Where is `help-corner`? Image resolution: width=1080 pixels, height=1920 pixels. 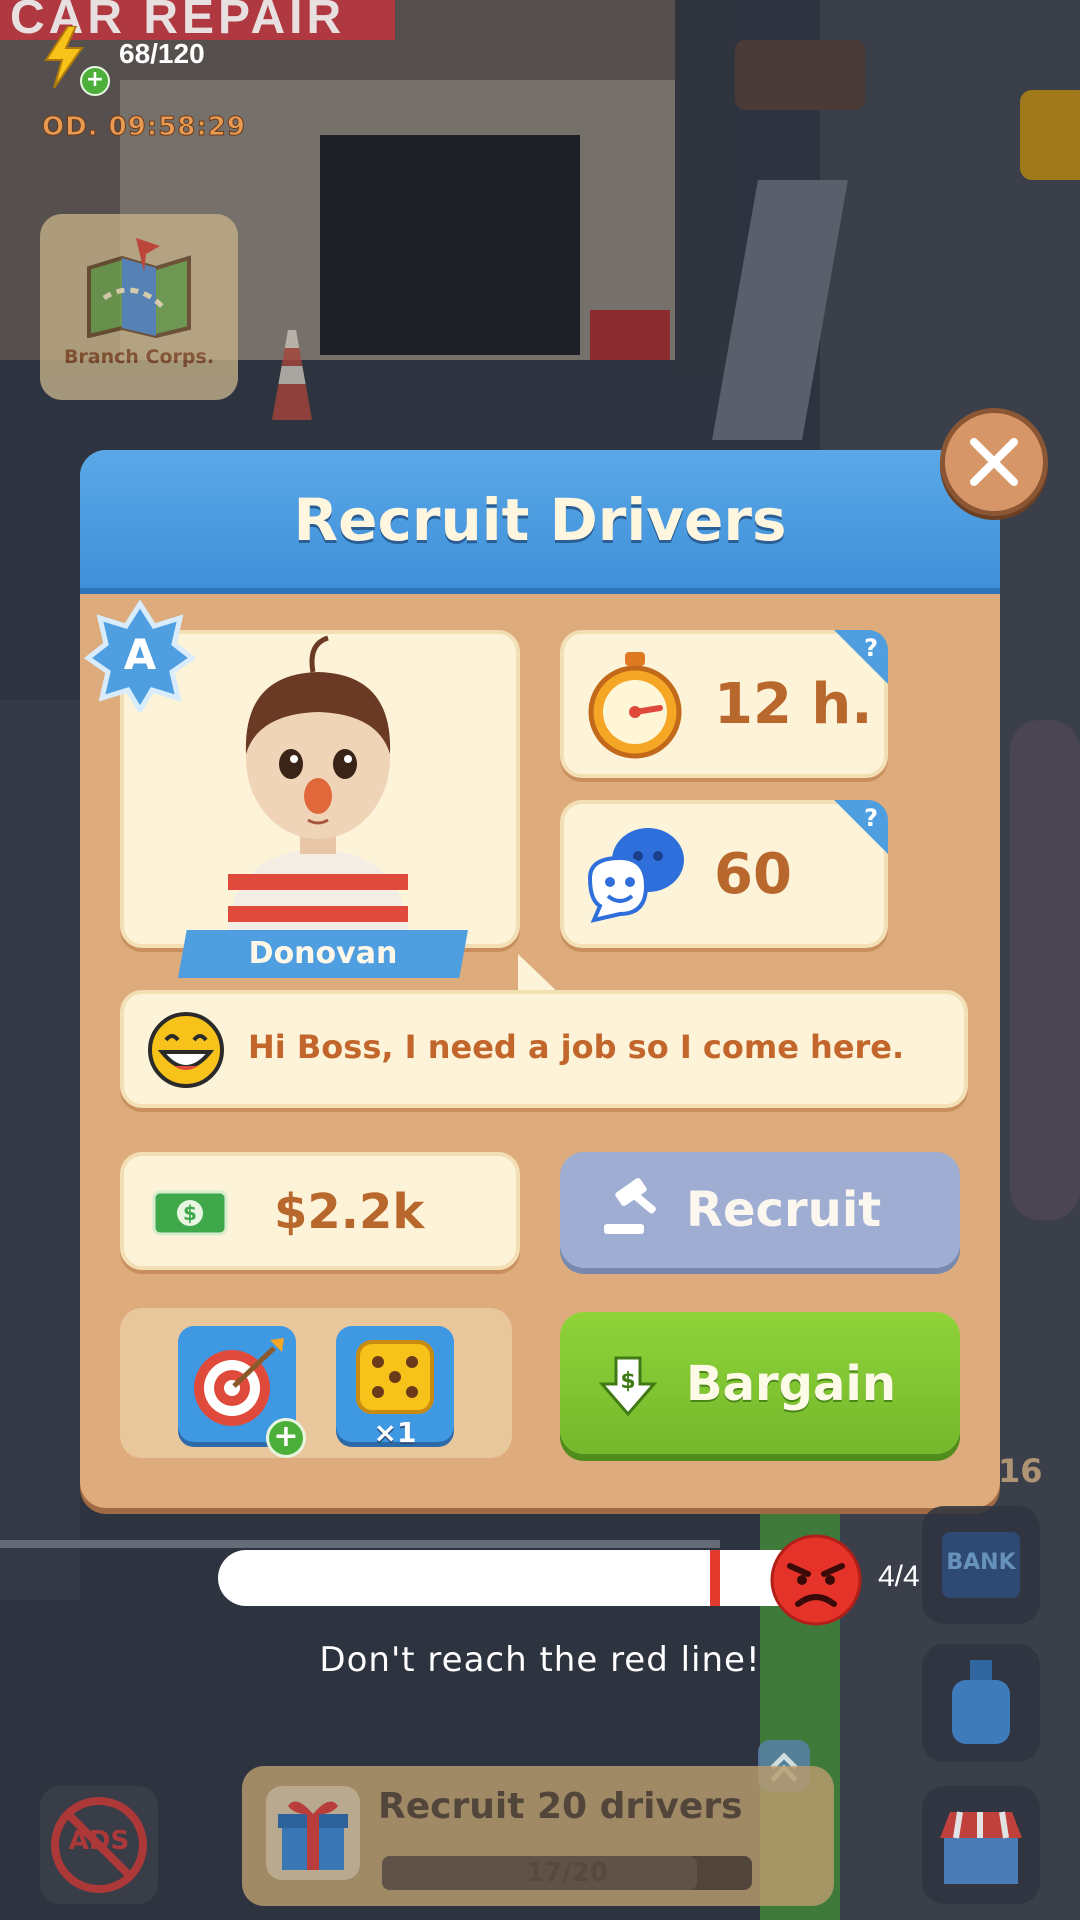 help-corner is located at coordinates (861, 827).